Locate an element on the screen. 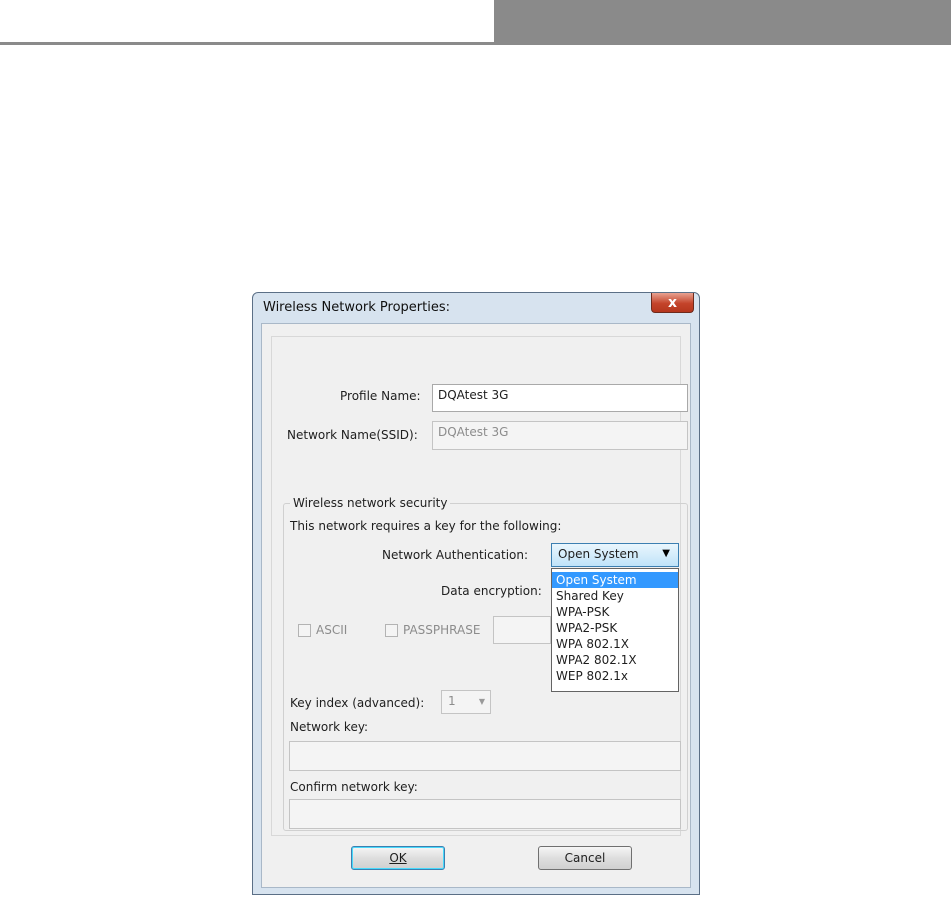  network-key-label: Network key: is located at coordinates (329, 727).